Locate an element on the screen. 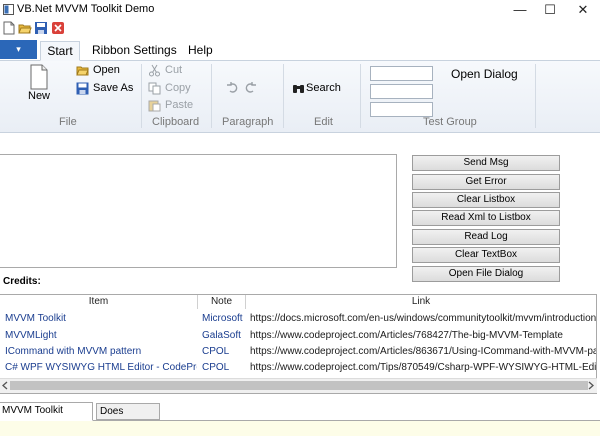 This screenshot has height=436, width=600. chevron-down-icon: ▾ is located at coordinates (18, 49).